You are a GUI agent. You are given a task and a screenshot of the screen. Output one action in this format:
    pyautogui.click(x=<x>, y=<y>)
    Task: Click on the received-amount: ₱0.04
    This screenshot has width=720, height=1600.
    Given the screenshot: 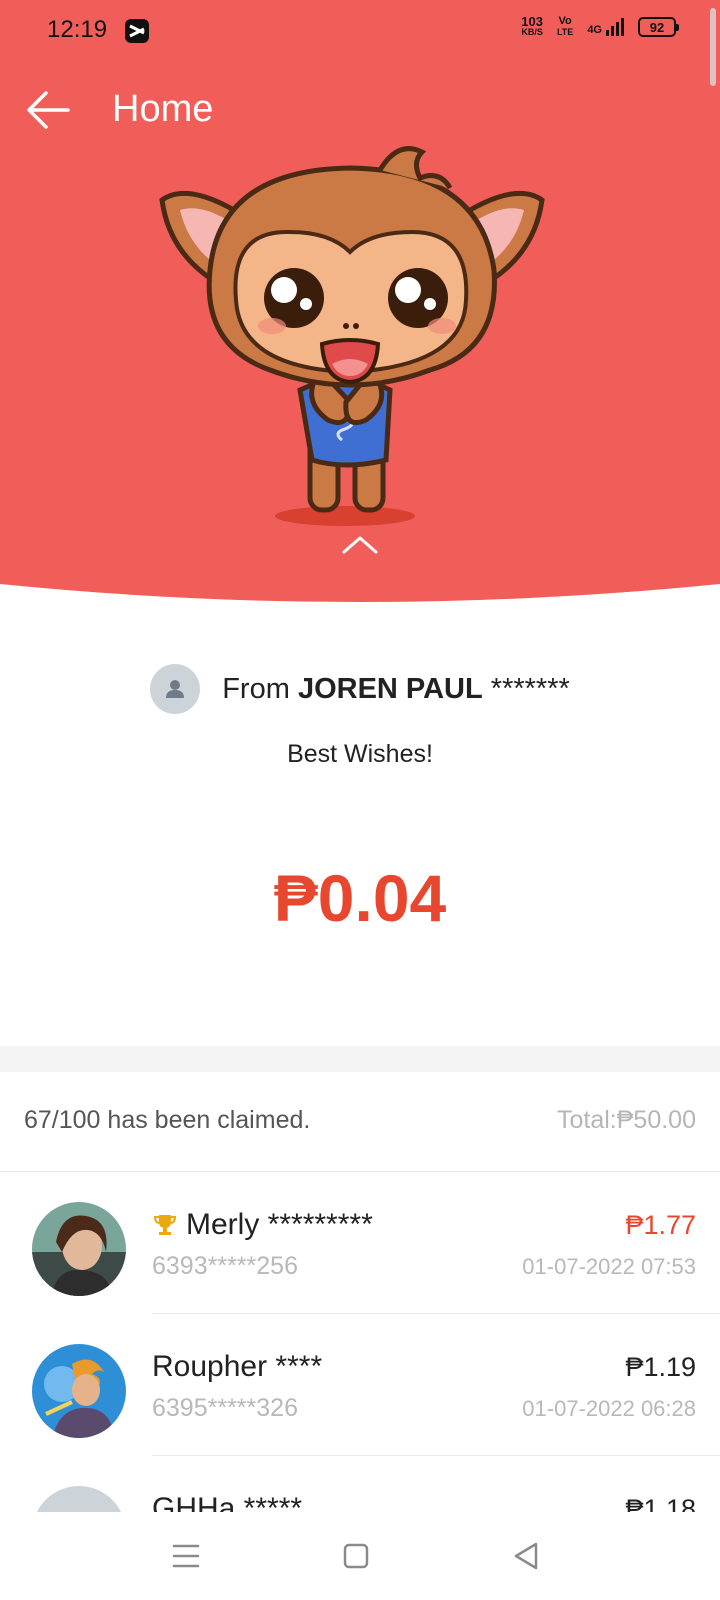 What is the action you would take?
    pyautogui.click(x=360, y=898)
    